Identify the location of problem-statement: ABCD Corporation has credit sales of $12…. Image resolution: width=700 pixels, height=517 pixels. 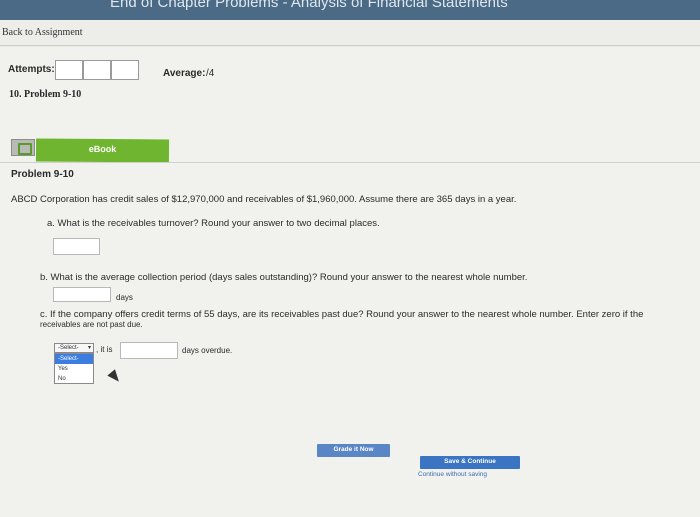
(264, 199).